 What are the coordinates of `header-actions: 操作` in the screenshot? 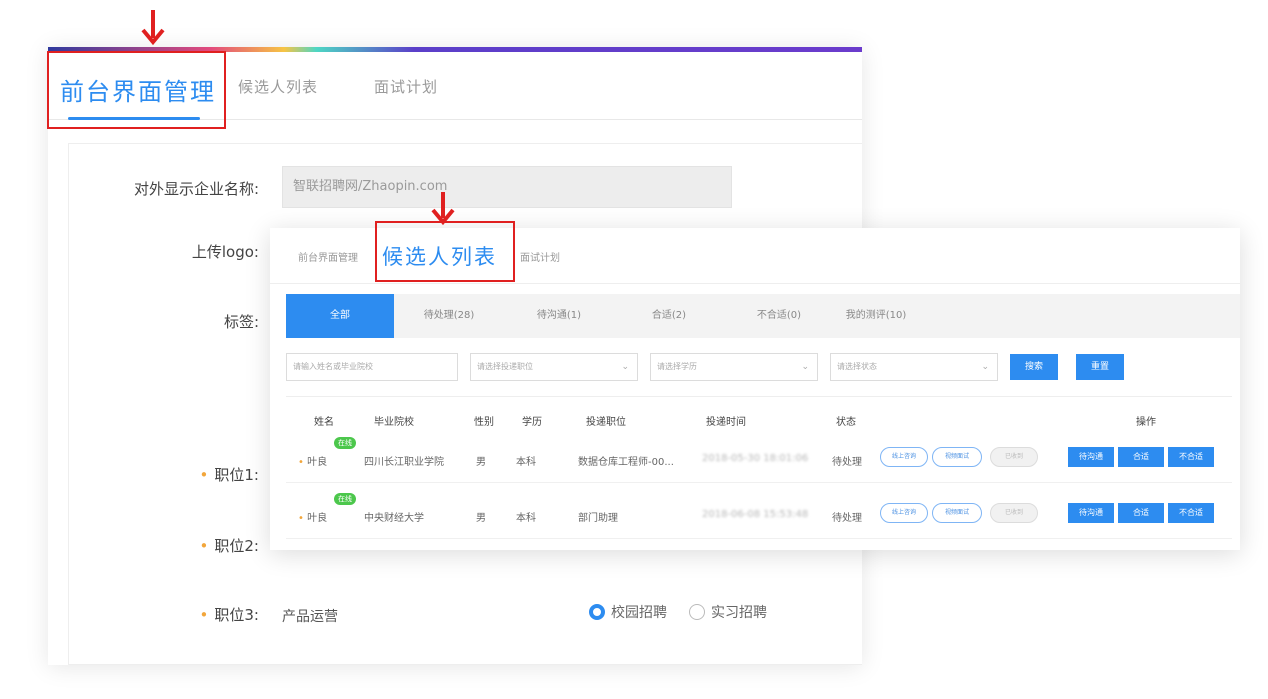 It's located at (1146, 422).